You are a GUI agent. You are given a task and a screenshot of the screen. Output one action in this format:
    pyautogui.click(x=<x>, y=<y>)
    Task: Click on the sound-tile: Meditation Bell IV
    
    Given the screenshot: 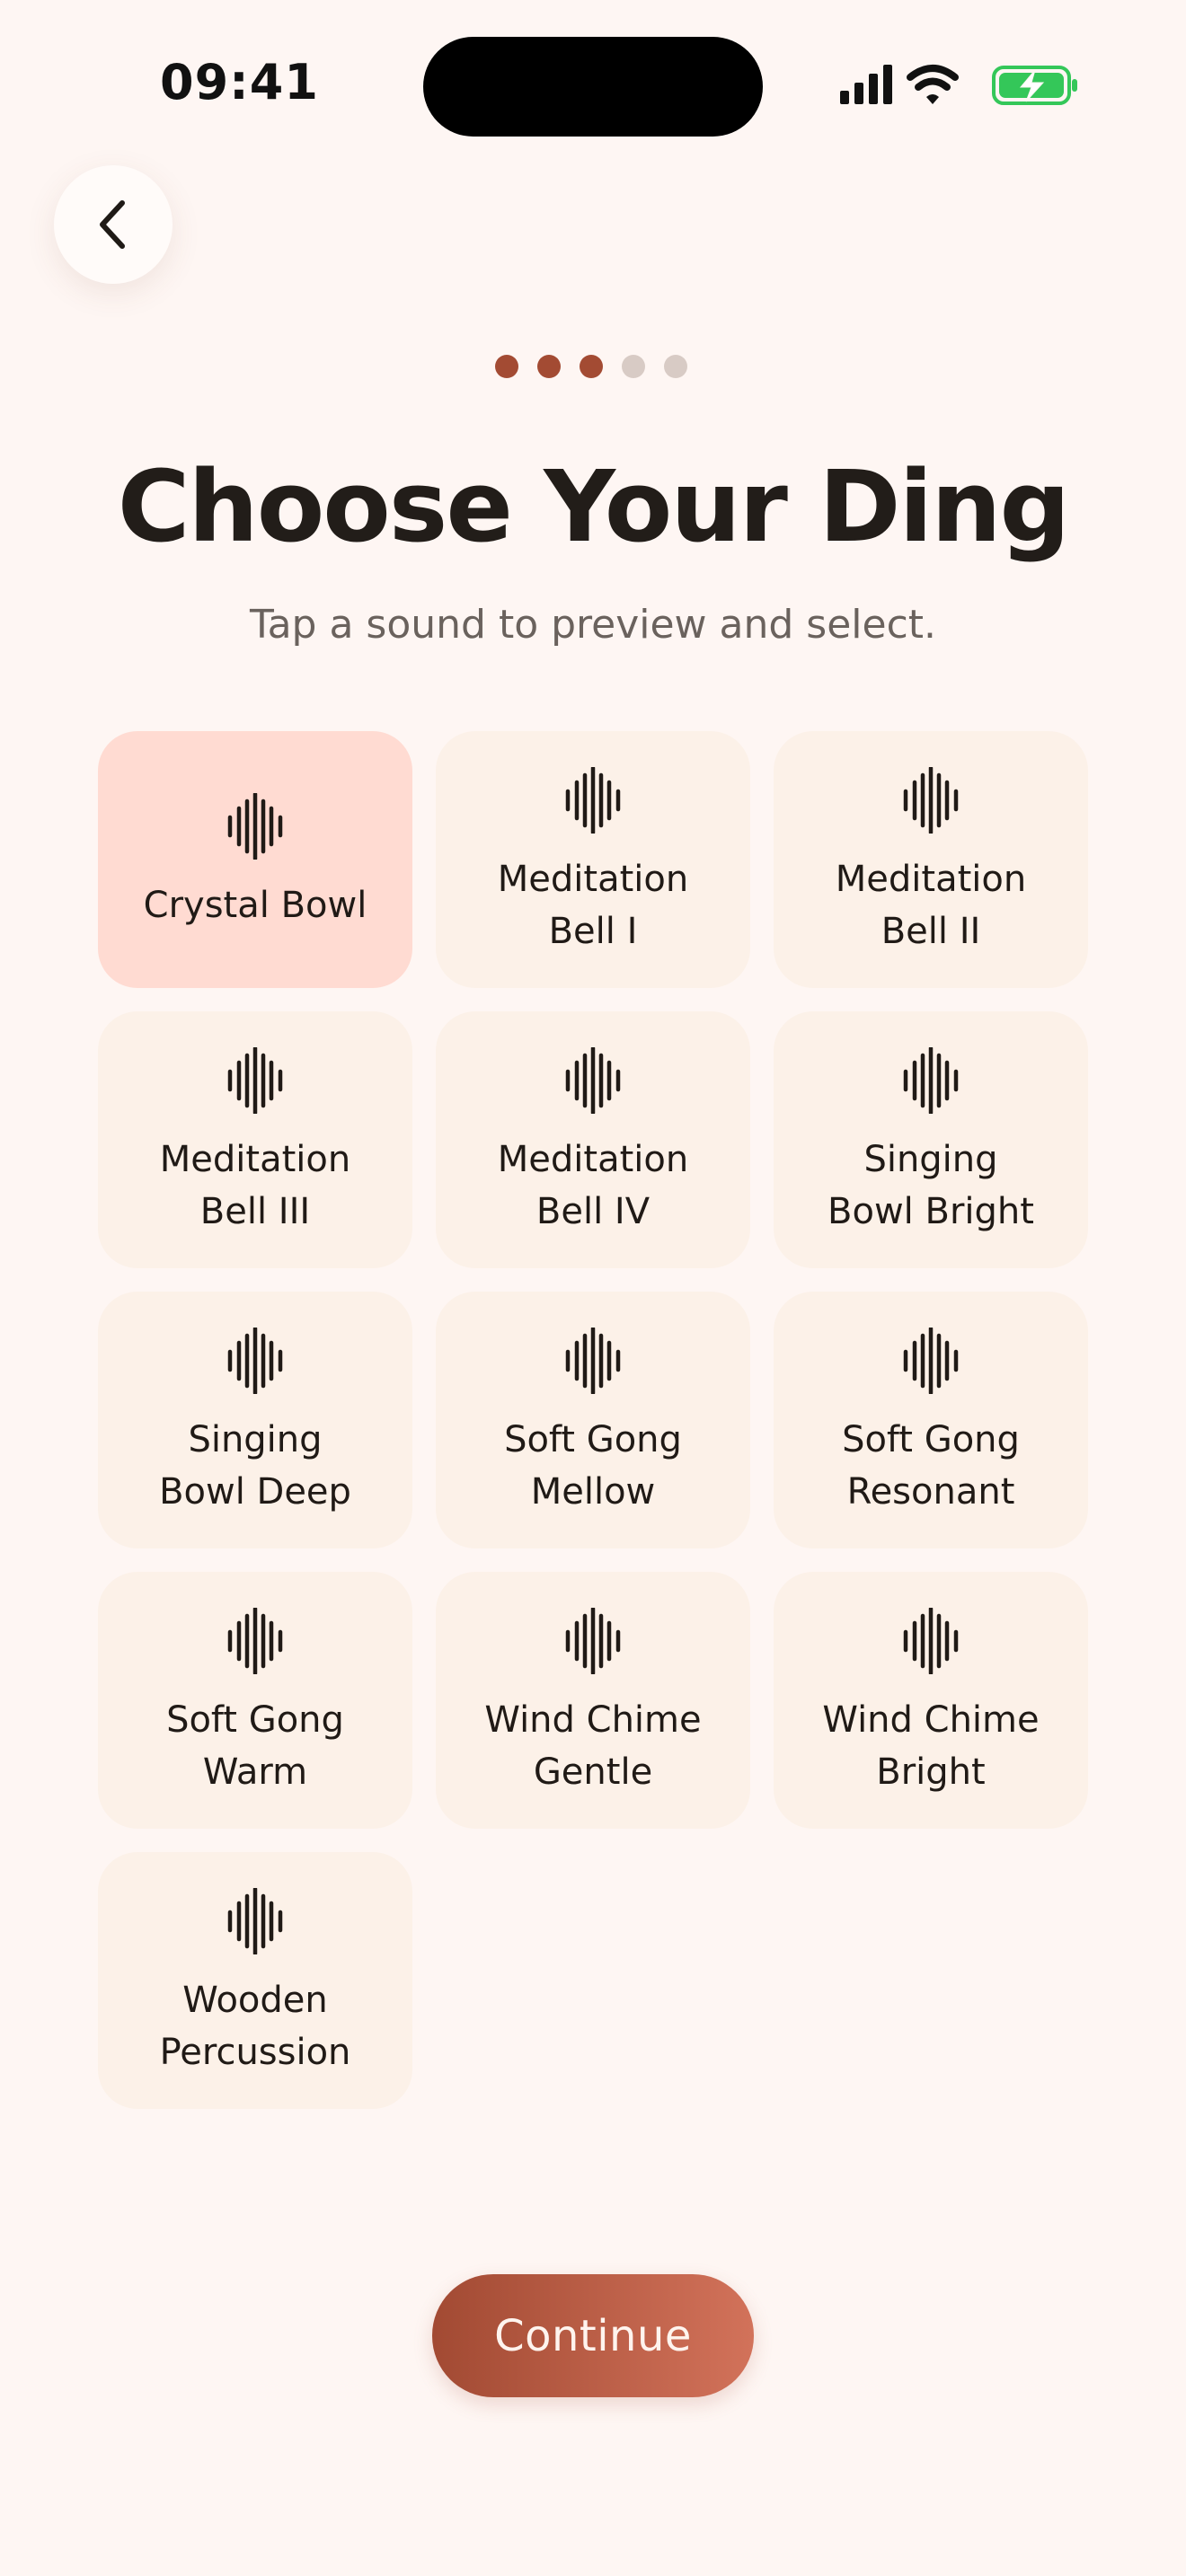 What is the action you would take?
    pyautogui.click(x=593, y=1139)
    